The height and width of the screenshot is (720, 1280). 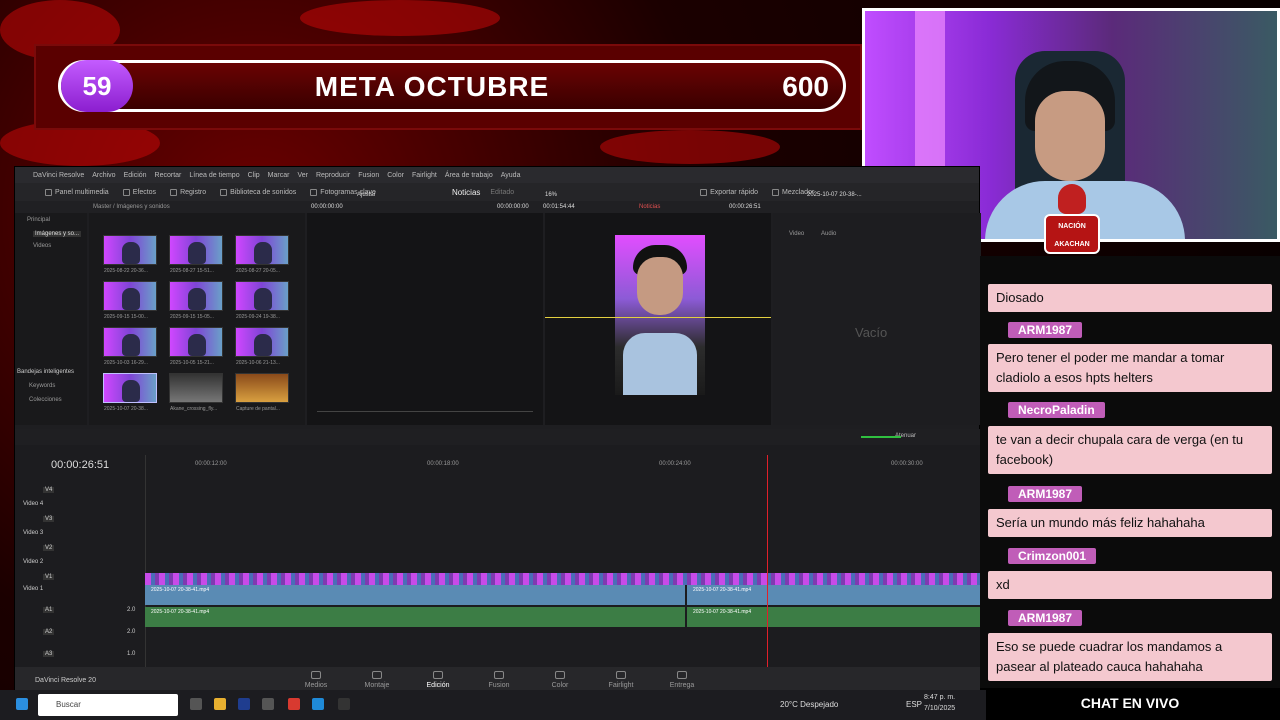 I want to click on fit-dropdown: Ajustar, so click(x=366, y=195).